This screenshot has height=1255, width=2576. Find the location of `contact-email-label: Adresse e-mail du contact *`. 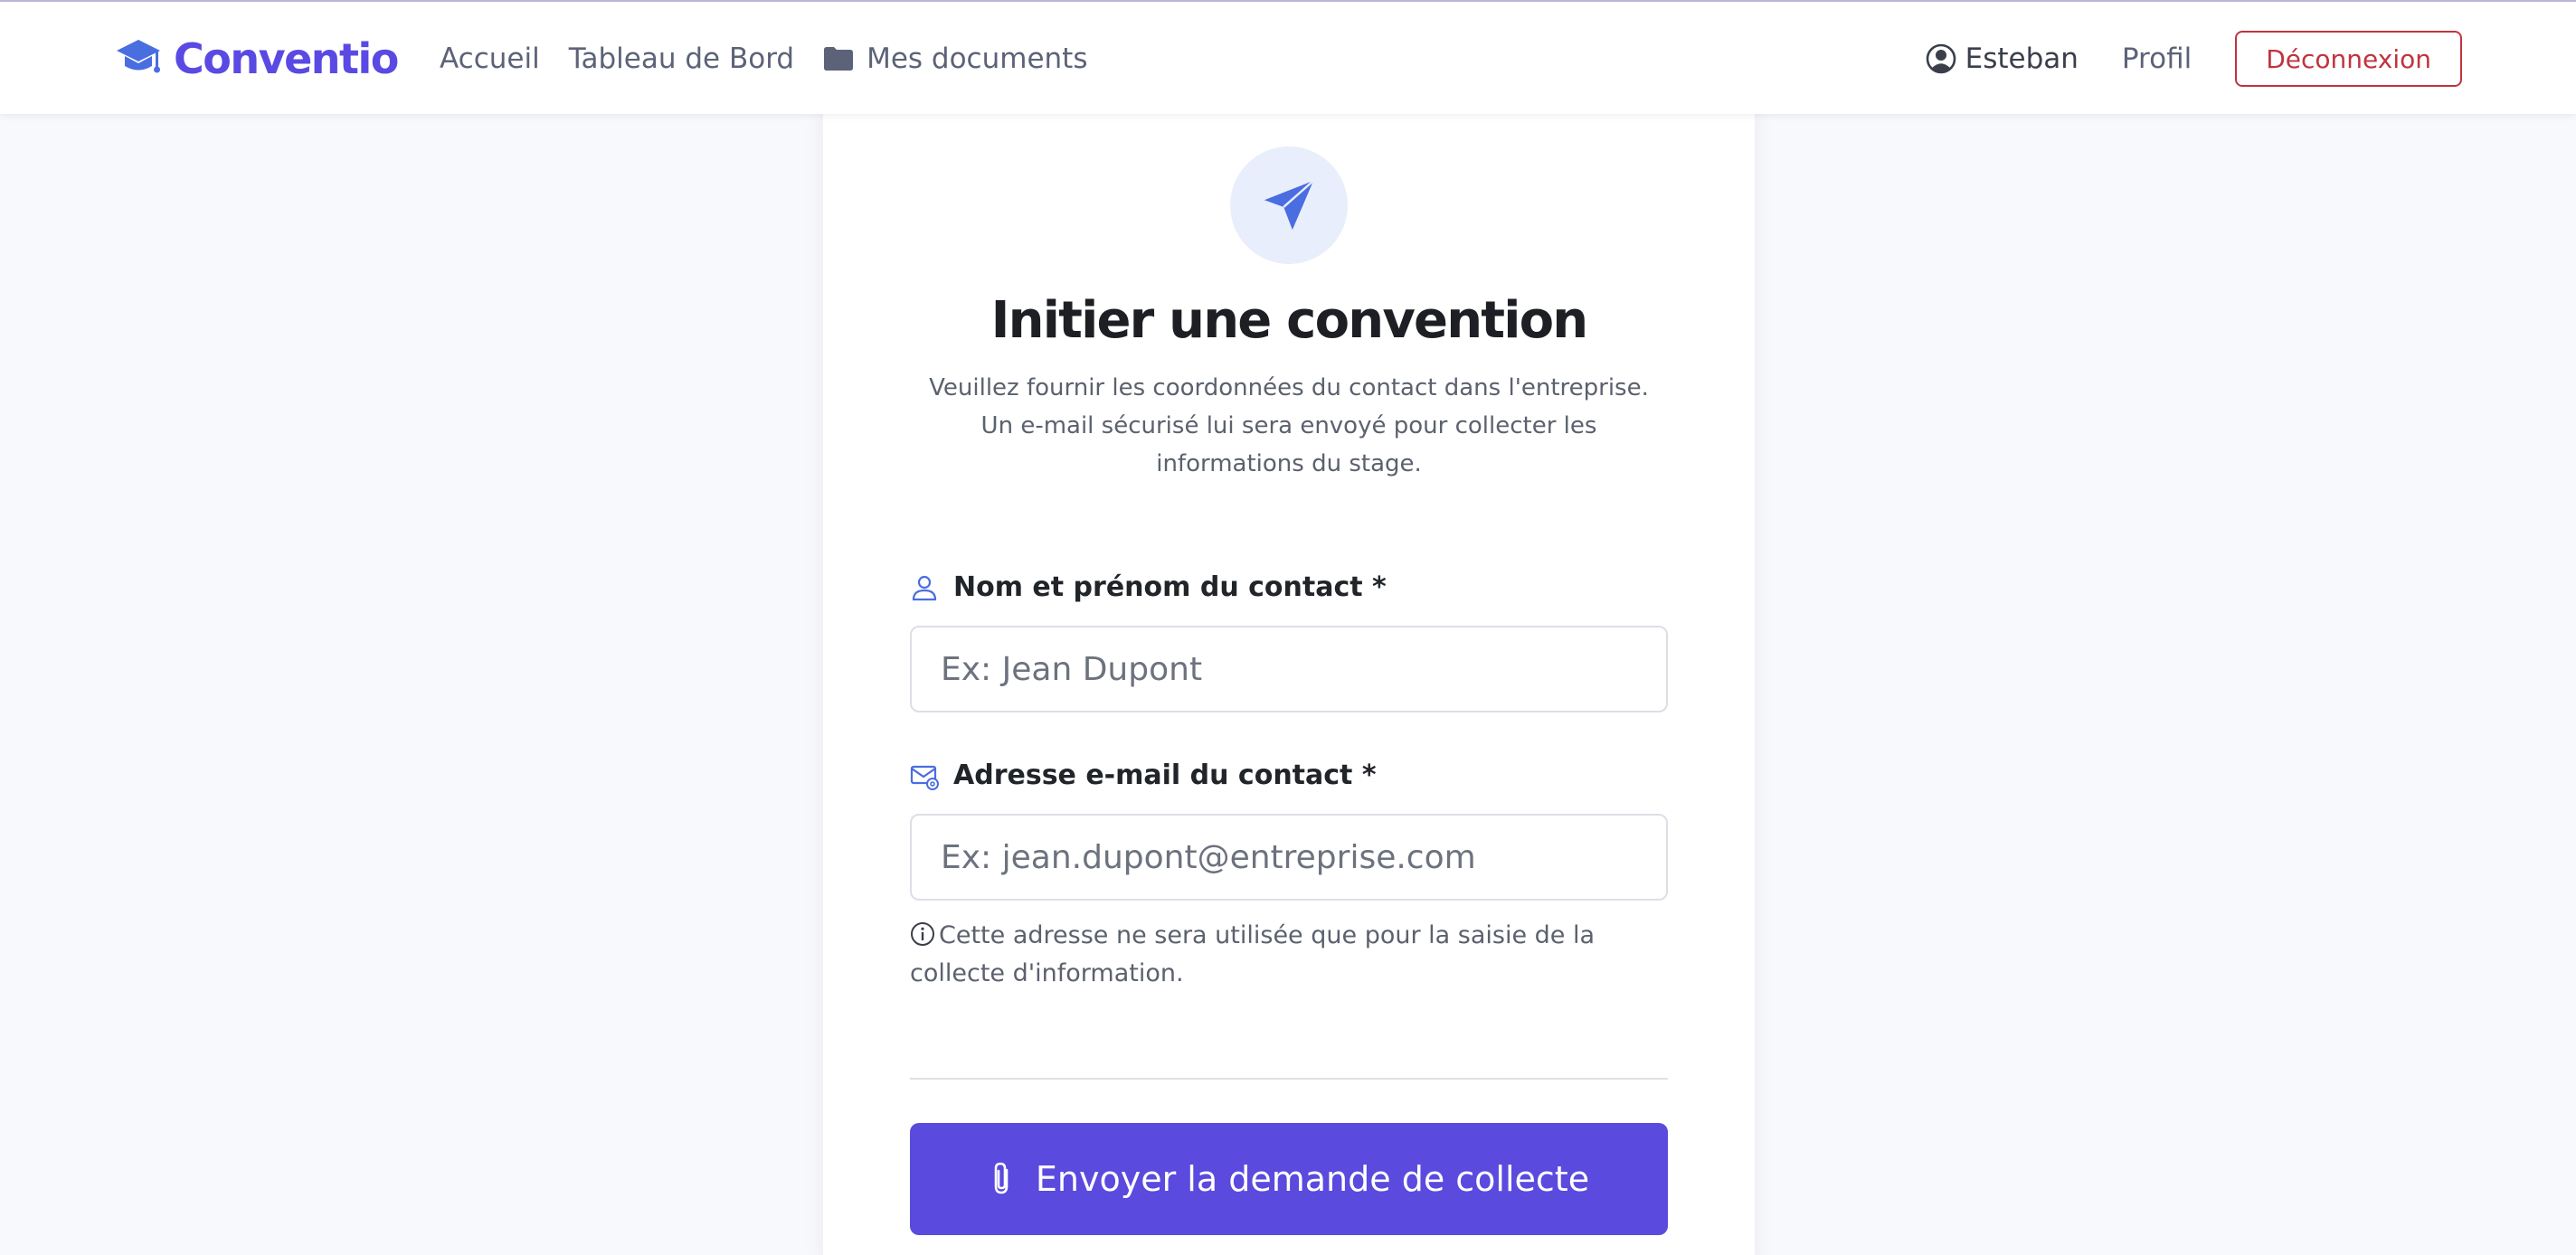

contact-email-label: Adresse e-mail du contact * is located at coordinates (1143, 776).